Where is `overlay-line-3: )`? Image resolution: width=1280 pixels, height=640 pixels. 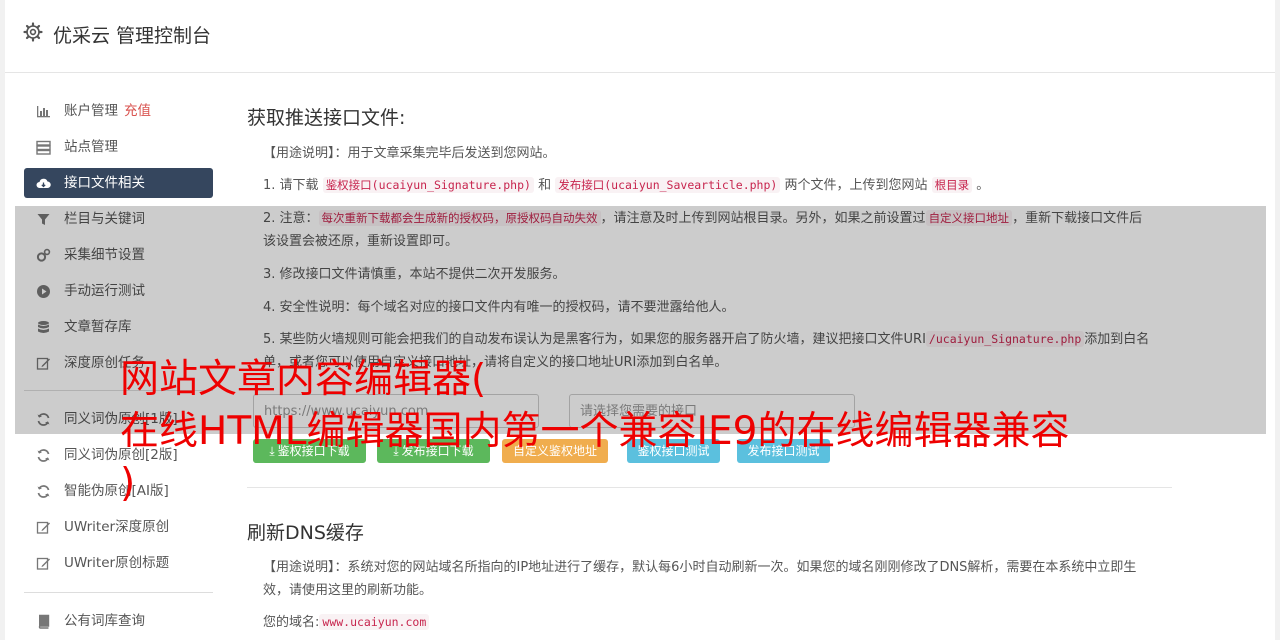
overlay-line-3: ) is located at coordinates (128, 483).